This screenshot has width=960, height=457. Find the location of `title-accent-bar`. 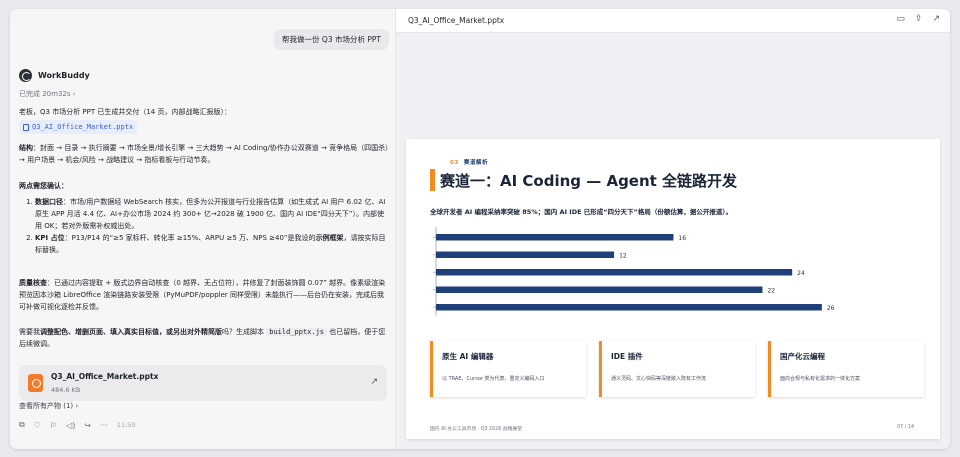

title-accent-bar is located at coordinates (432, 180).